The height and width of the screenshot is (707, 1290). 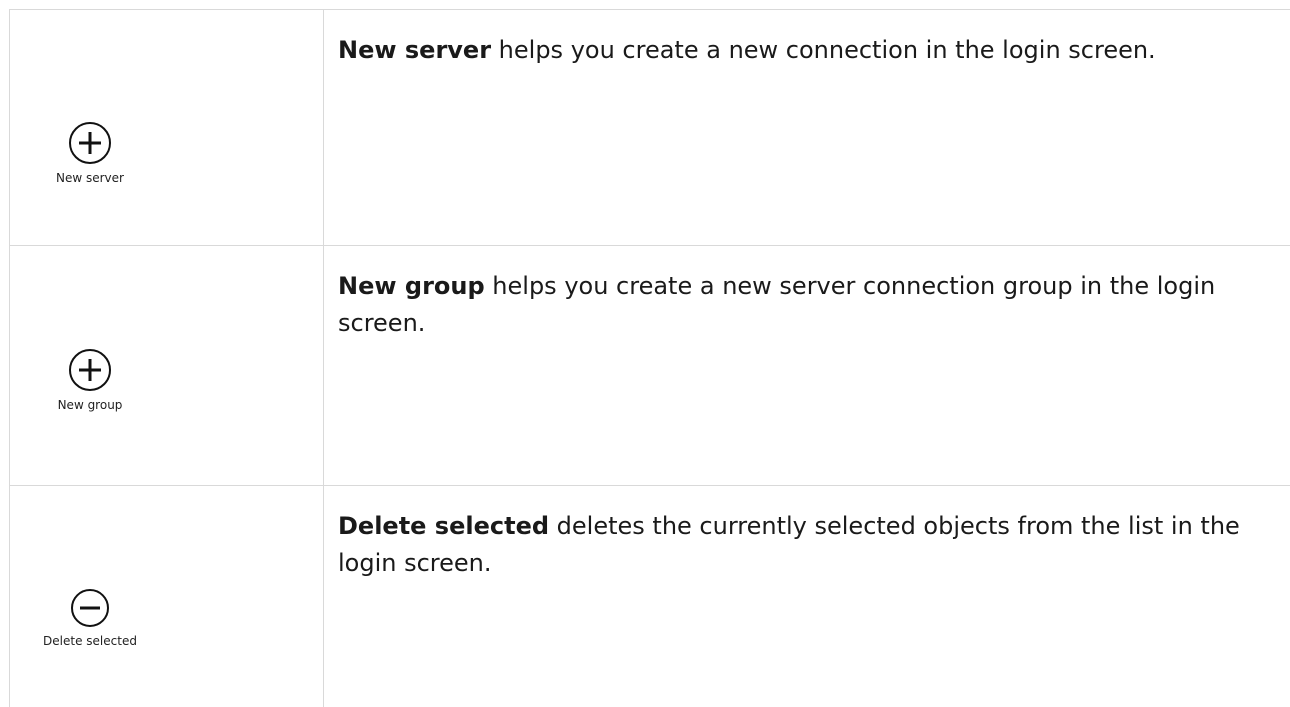 What do you see at coordinates (90, 641) in the screenshot?
I see `icon-label: Delete selected` at bounding box center [90, 641].